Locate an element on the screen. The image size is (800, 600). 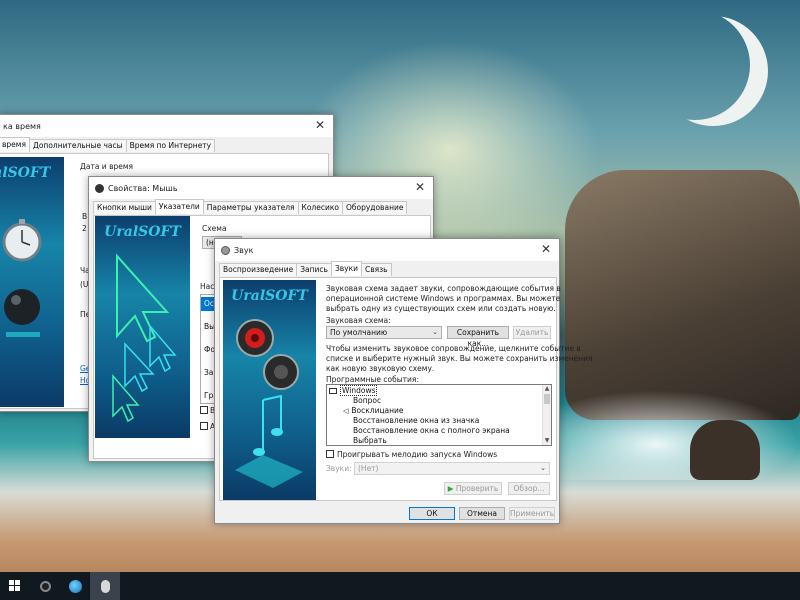
test-button-label: Проверить is located at coordinates (477, 488).